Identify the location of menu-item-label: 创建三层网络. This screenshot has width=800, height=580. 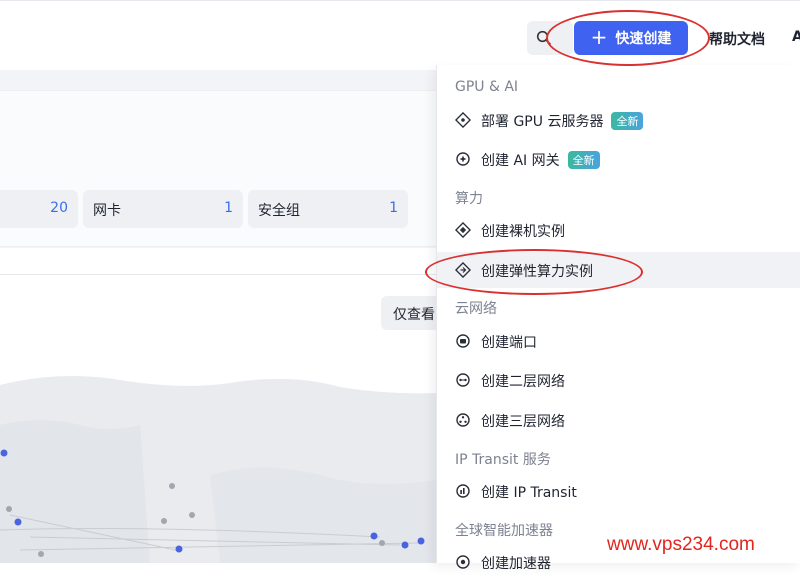
(523, 422).